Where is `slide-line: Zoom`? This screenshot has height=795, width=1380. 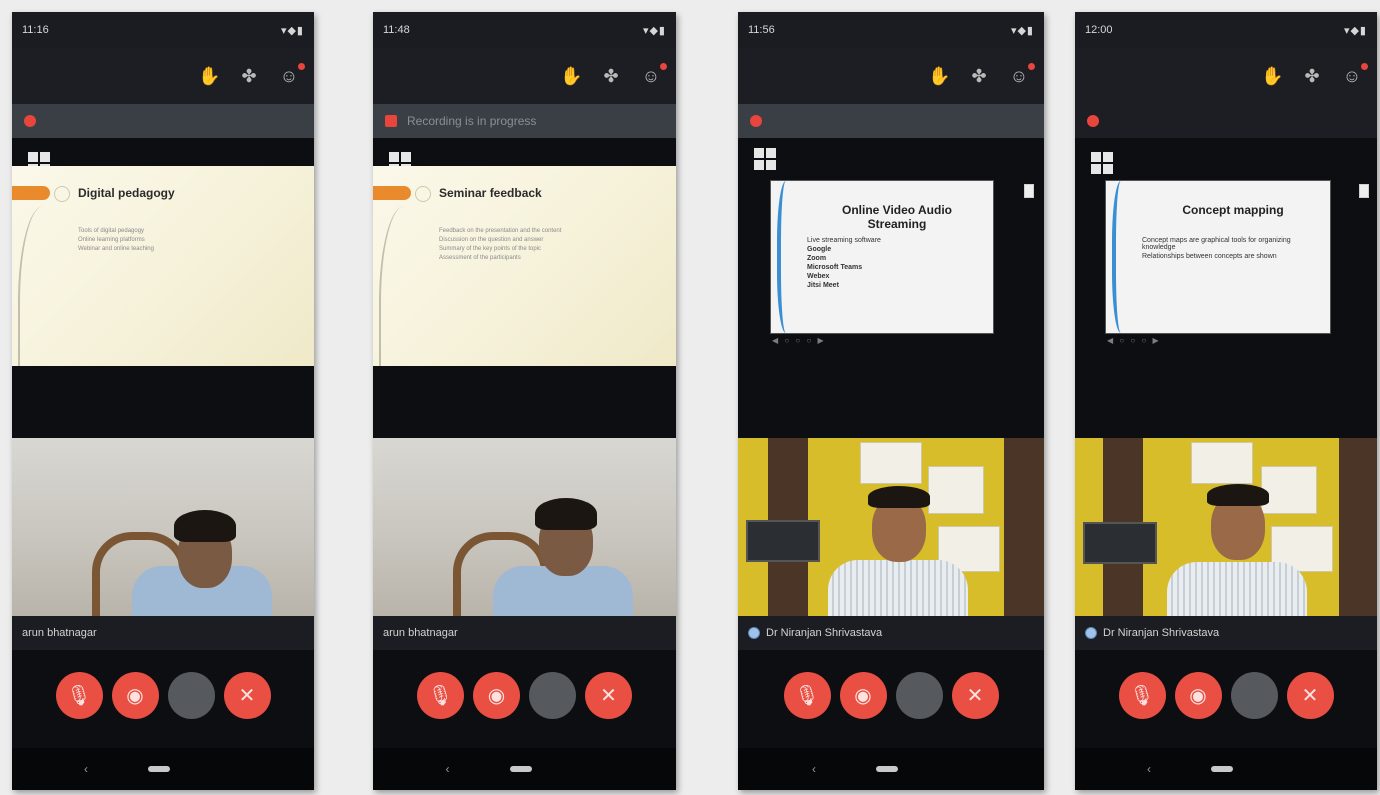
slide-line: Zoom is located at coordinates (817, 258).